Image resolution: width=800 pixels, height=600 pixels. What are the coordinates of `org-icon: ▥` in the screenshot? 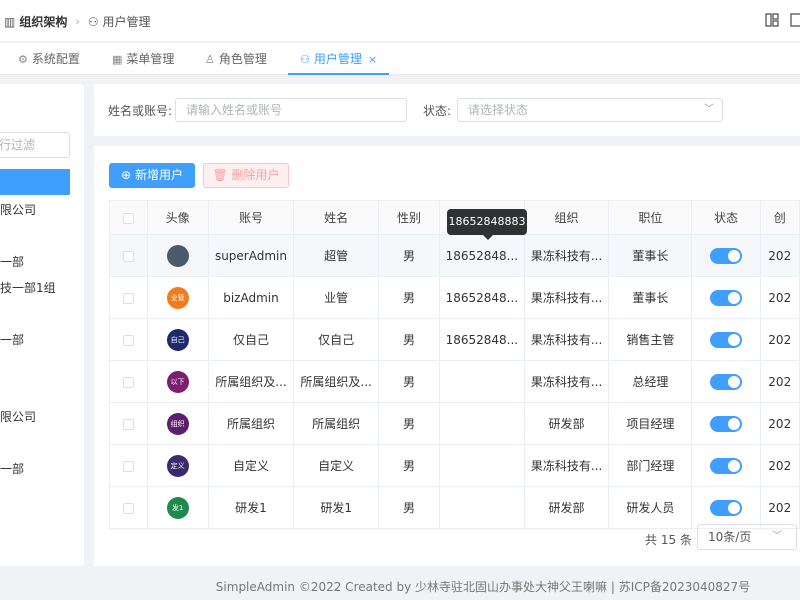 It's located at (10, 21).